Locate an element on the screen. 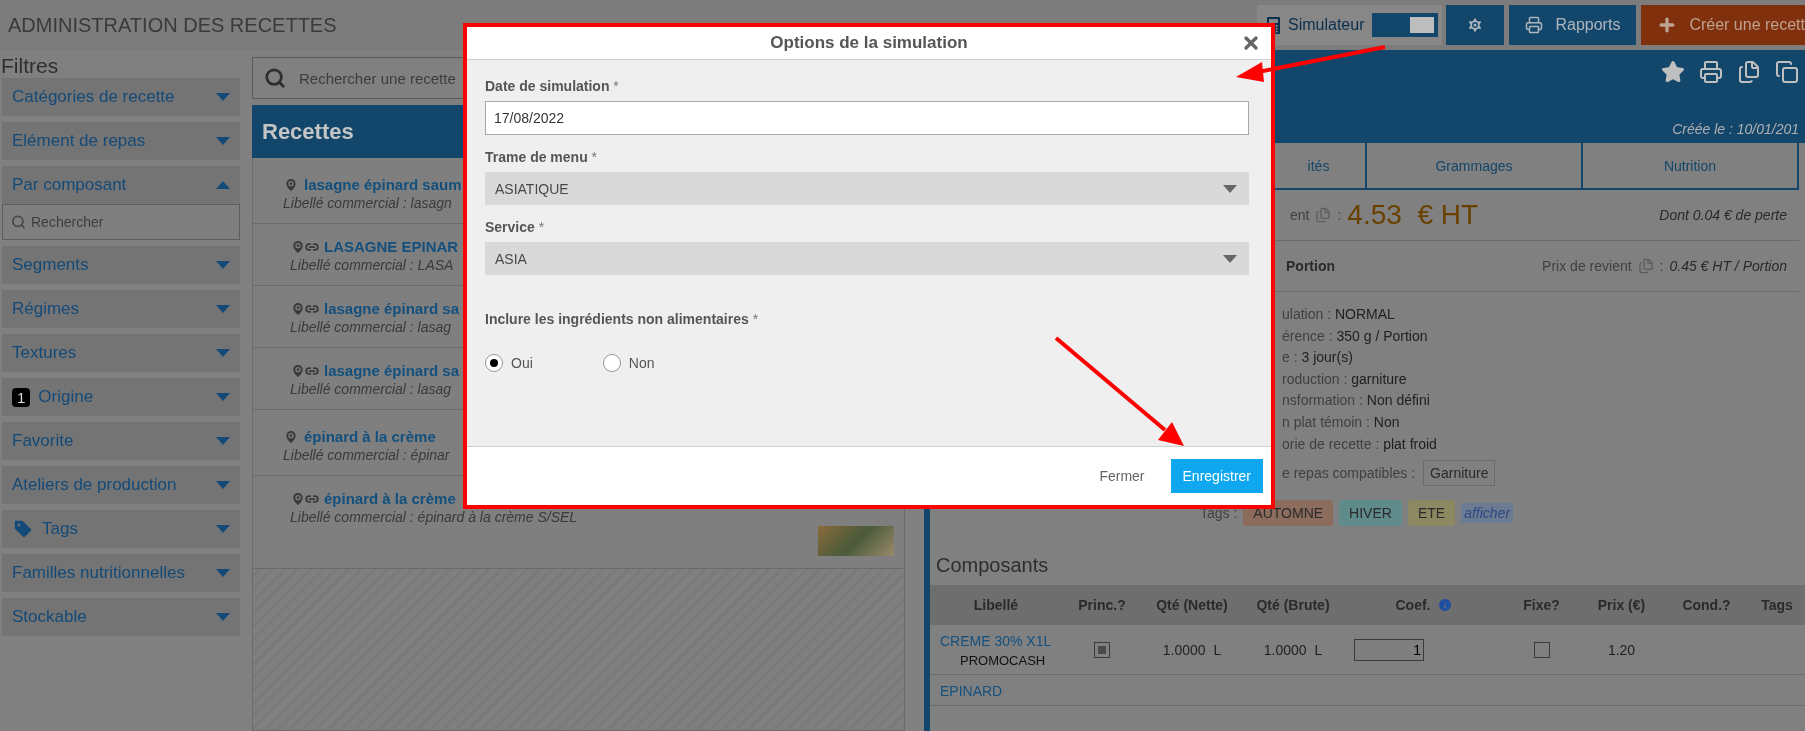 The width and height of the screenshot is (1805, 731). field-label: Date de simulation * is located at coordinates (552, 86).